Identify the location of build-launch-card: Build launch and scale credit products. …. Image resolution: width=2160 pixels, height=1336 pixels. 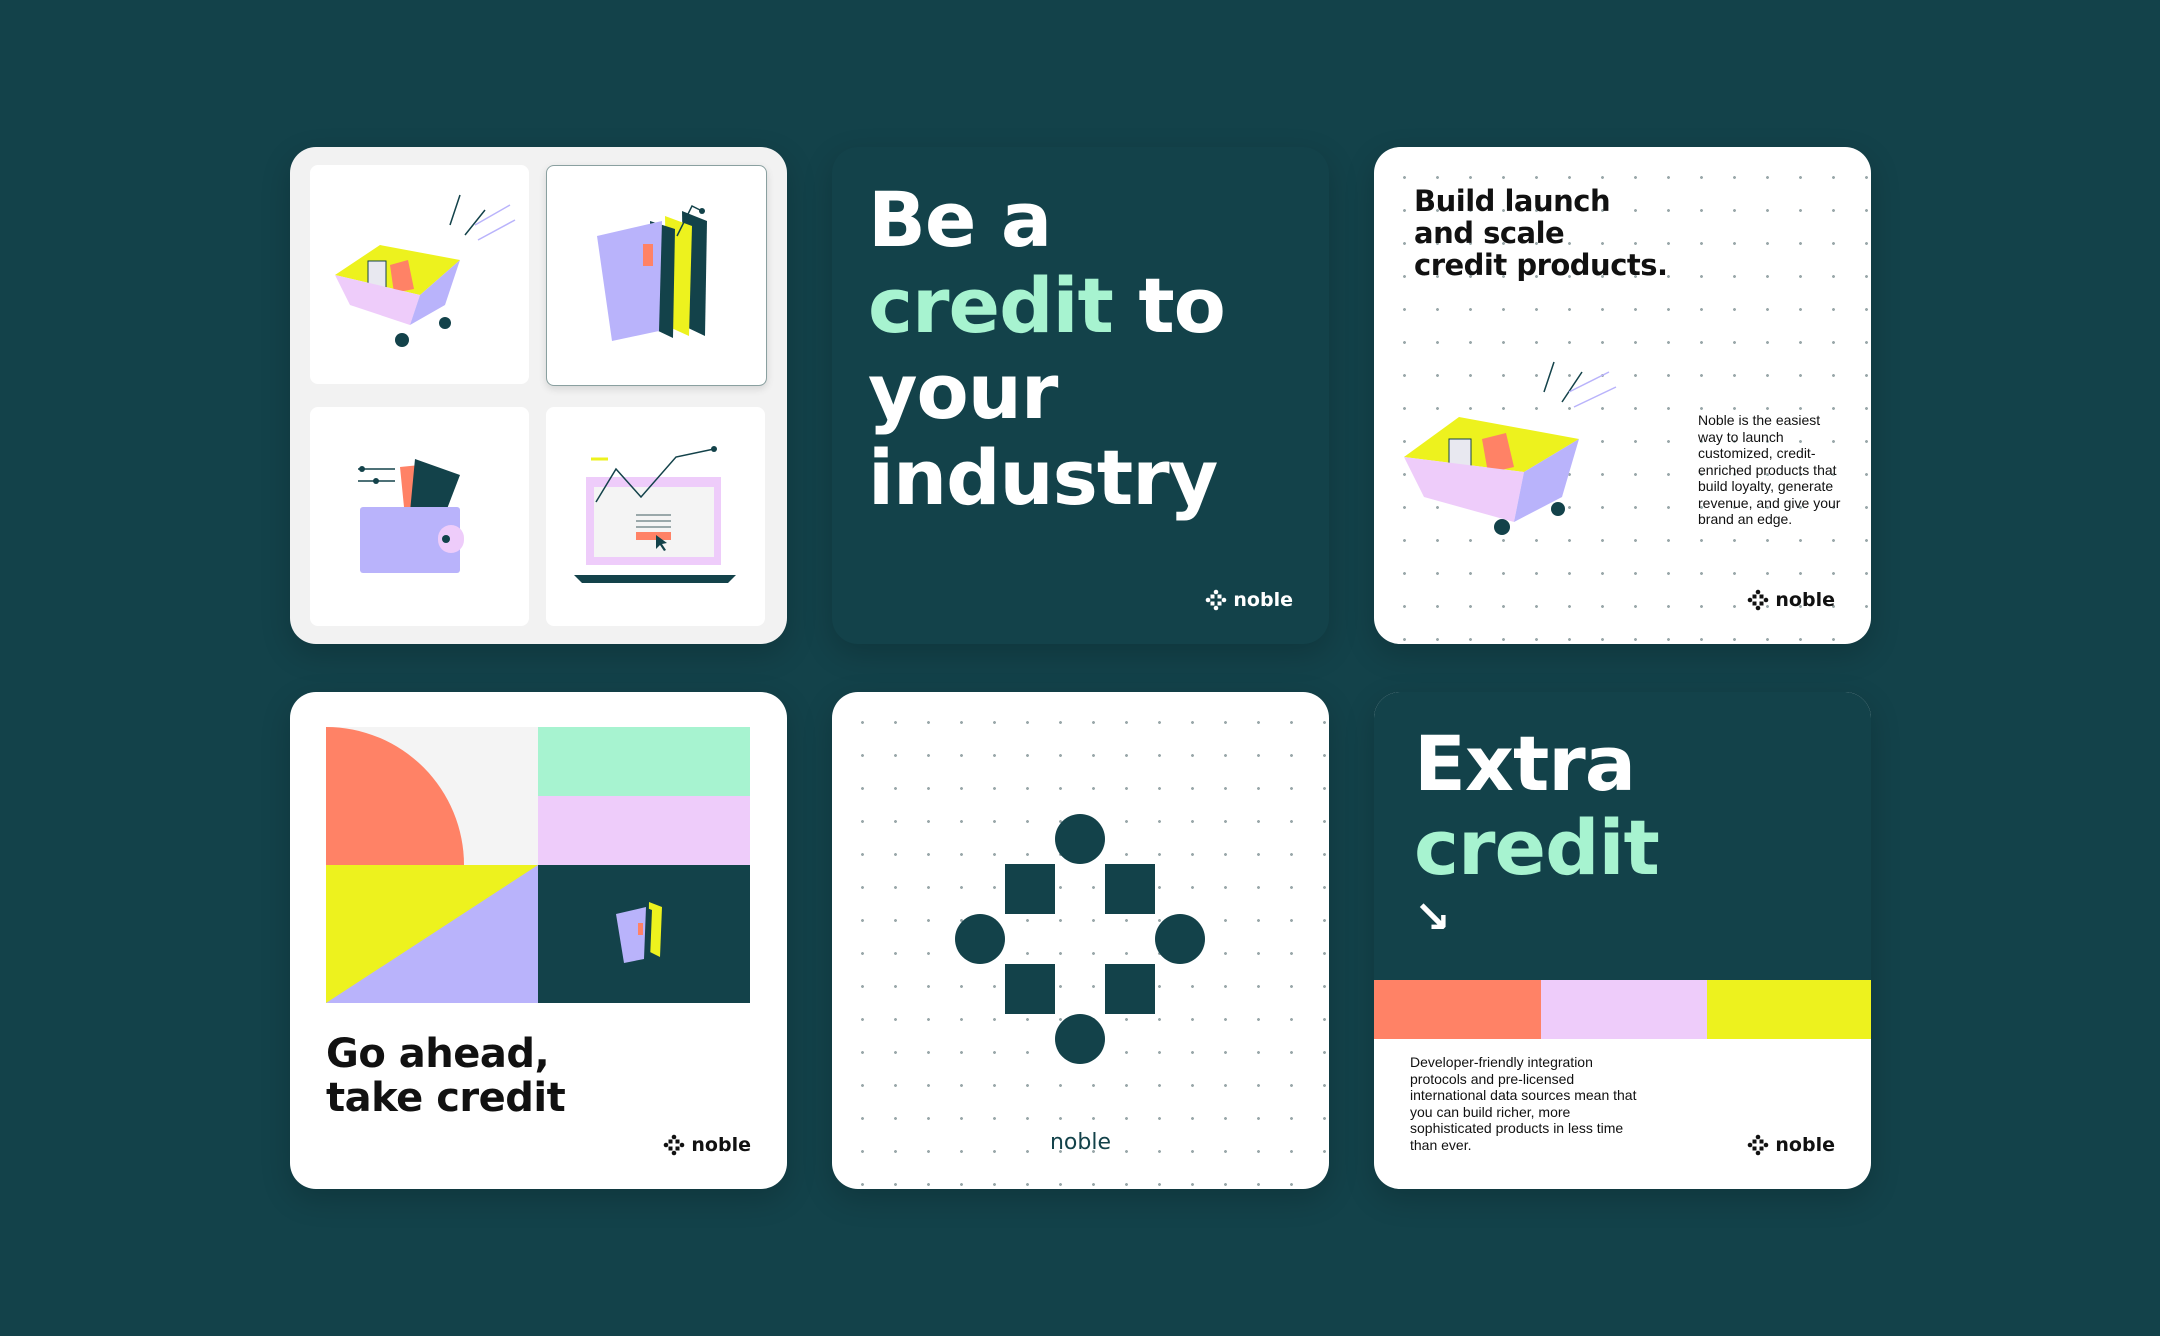
(1622, 395).